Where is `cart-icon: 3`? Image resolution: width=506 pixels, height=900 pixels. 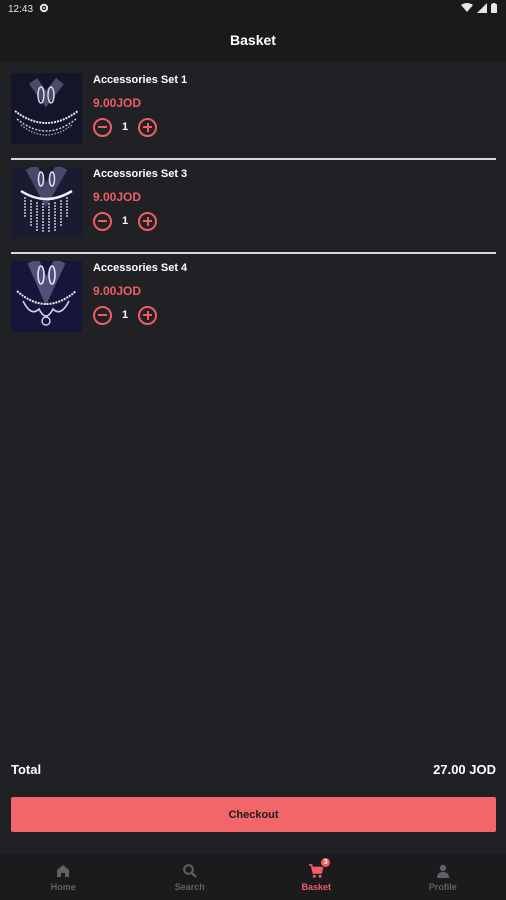 cart-icon: 3 is located at coordinates (320, 867).